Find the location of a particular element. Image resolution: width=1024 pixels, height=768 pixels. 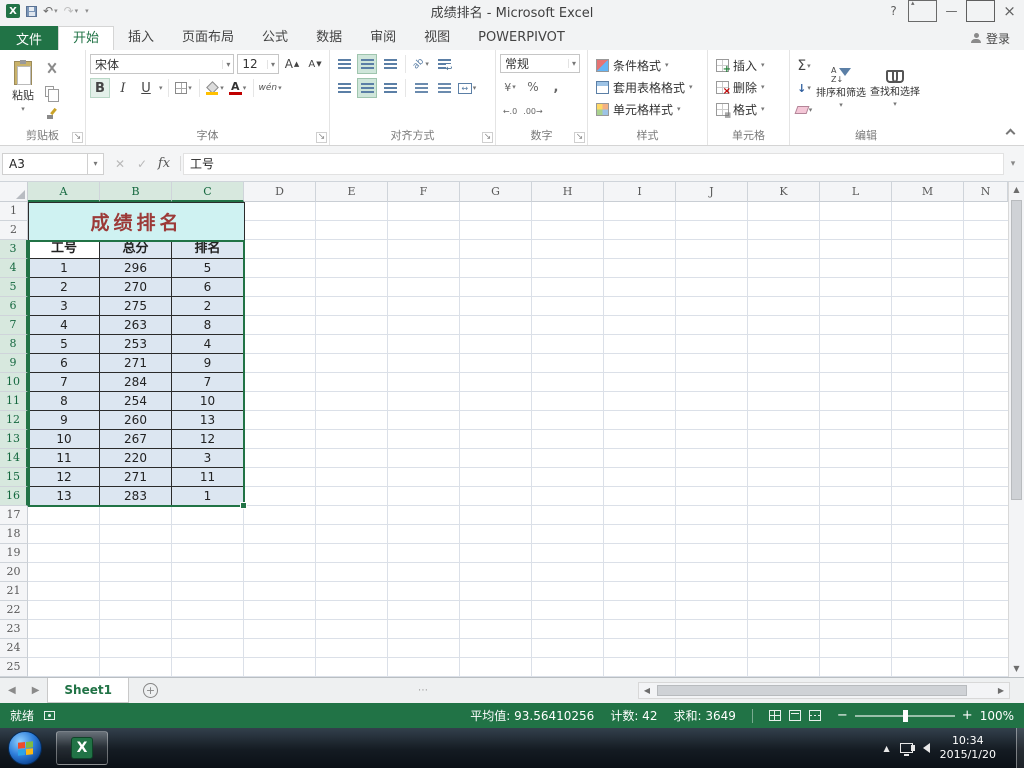

number-dialog-launcher: ↘ is located at coordinates (579, 137).